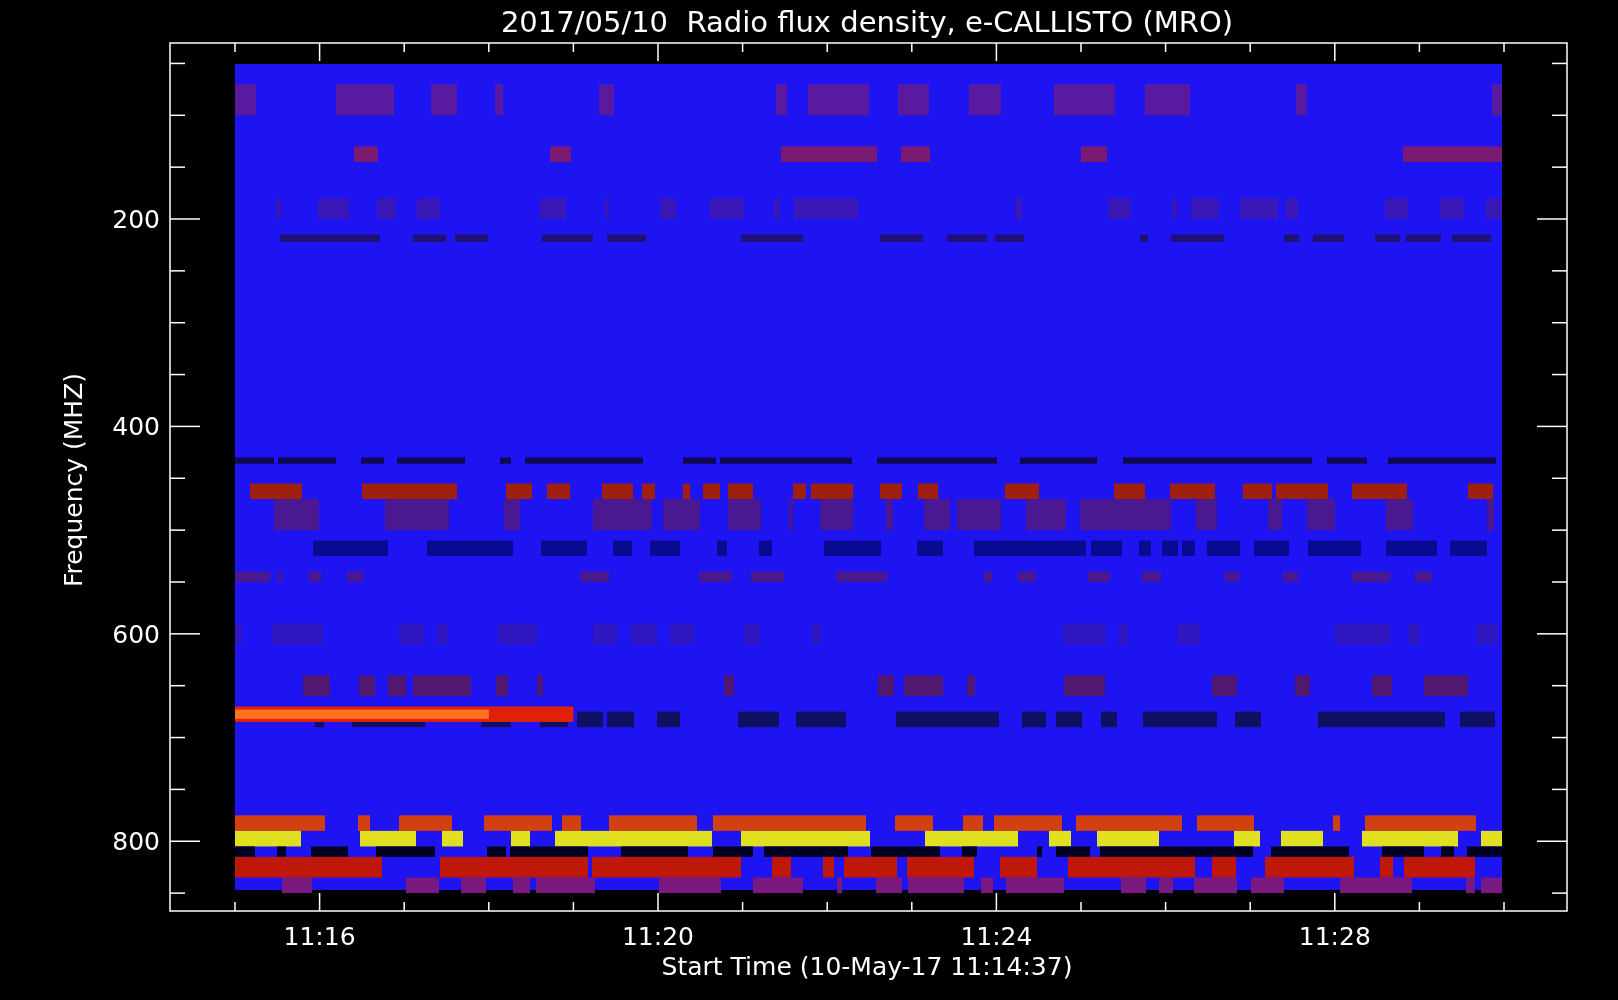  I want to click on y-tick-label: 600, so click(136, 634).